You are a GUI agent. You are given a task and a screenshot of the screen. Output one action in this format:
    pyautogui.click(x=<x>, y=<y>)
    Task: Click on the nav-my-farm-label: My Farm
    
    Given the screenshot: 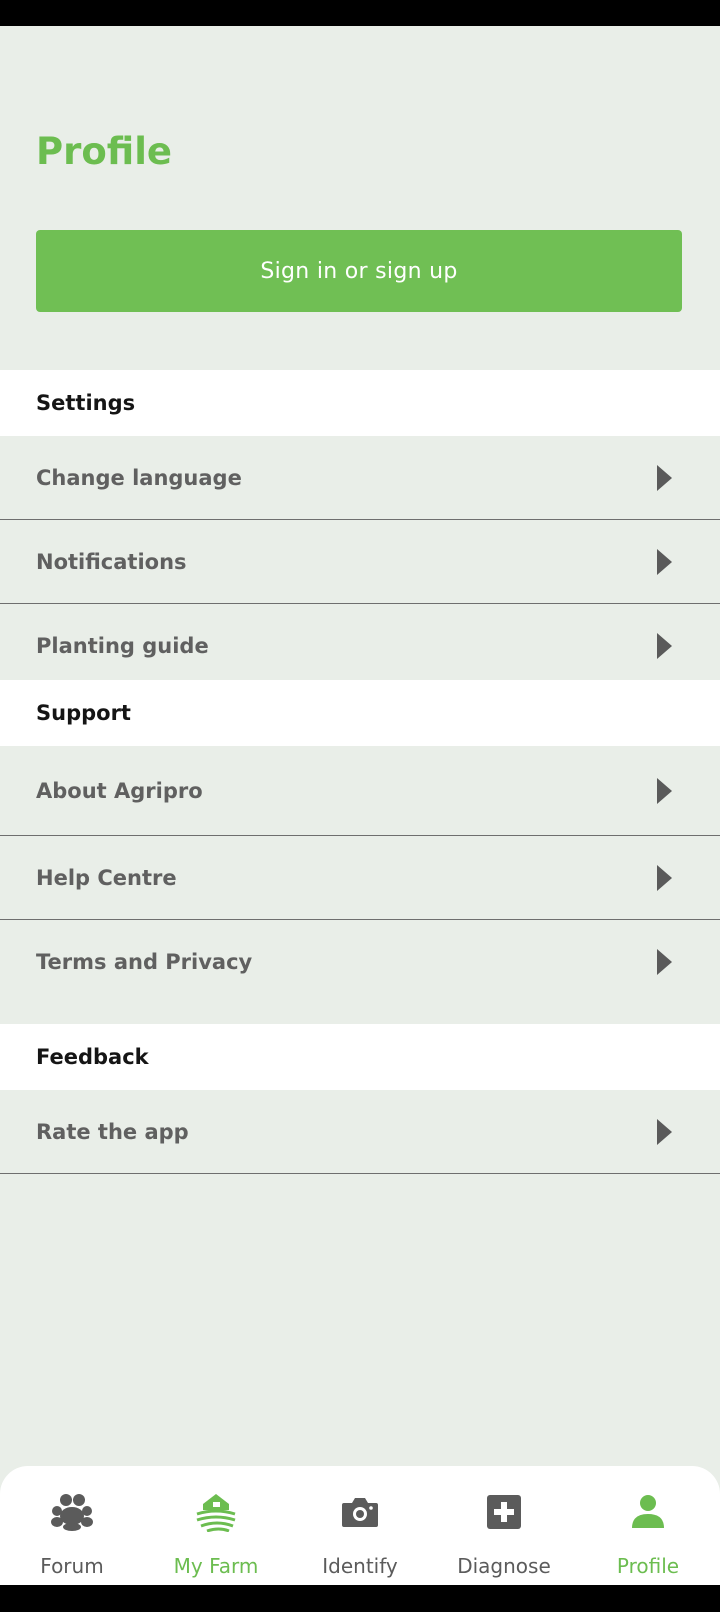 What is the action you would take?
    pyautogui.click(x=216, y=1566)
    